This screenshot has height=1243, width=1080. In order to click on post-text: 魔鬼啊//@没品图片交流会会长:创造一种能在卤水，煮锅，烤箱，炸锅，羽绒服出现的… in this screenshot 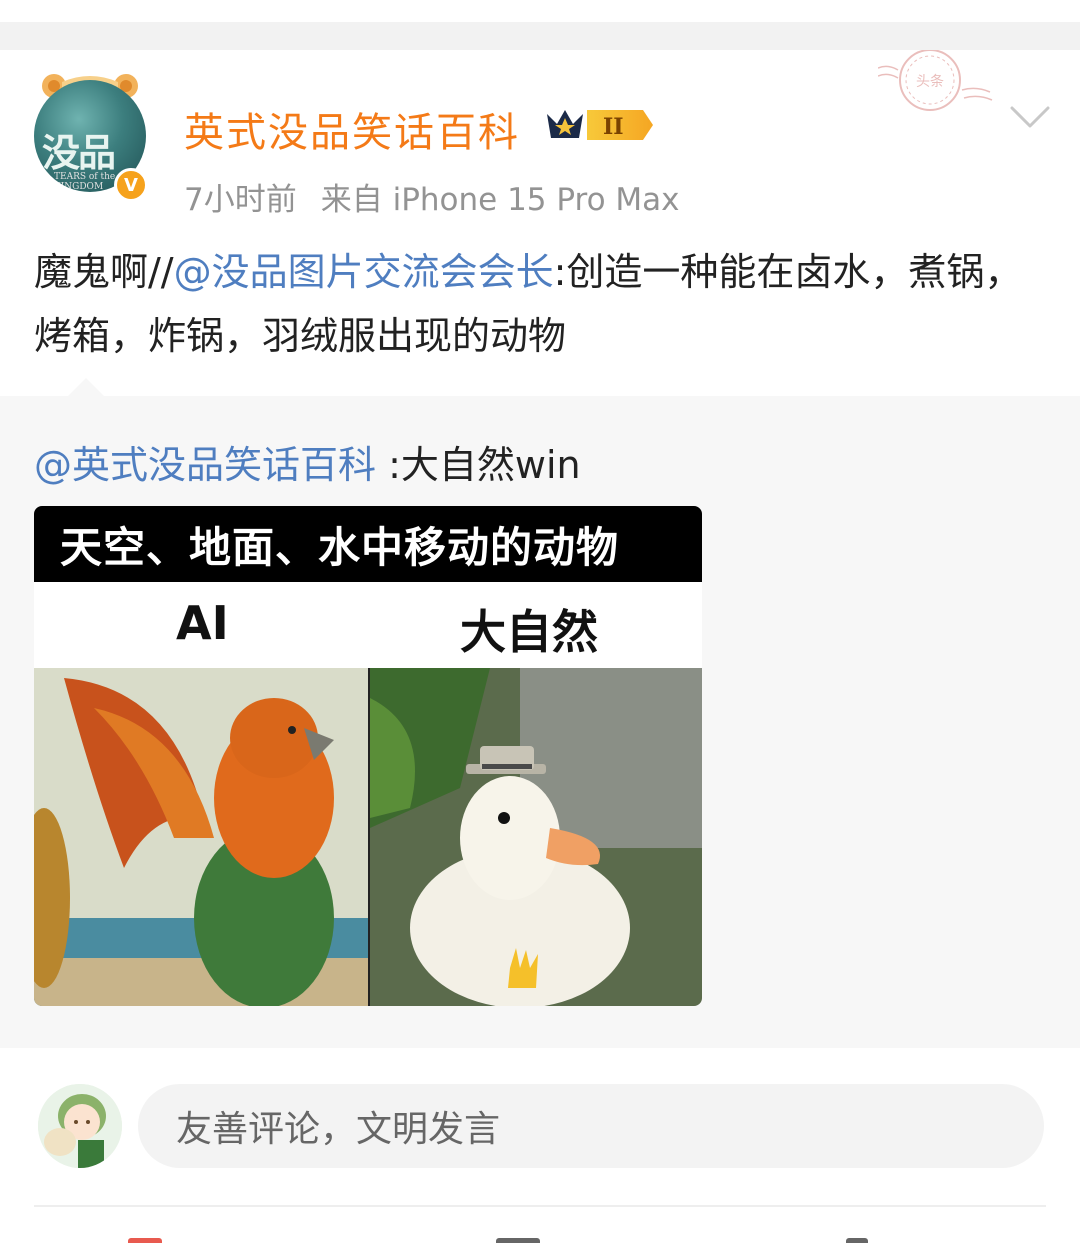, I will do `click(539, 304)`.